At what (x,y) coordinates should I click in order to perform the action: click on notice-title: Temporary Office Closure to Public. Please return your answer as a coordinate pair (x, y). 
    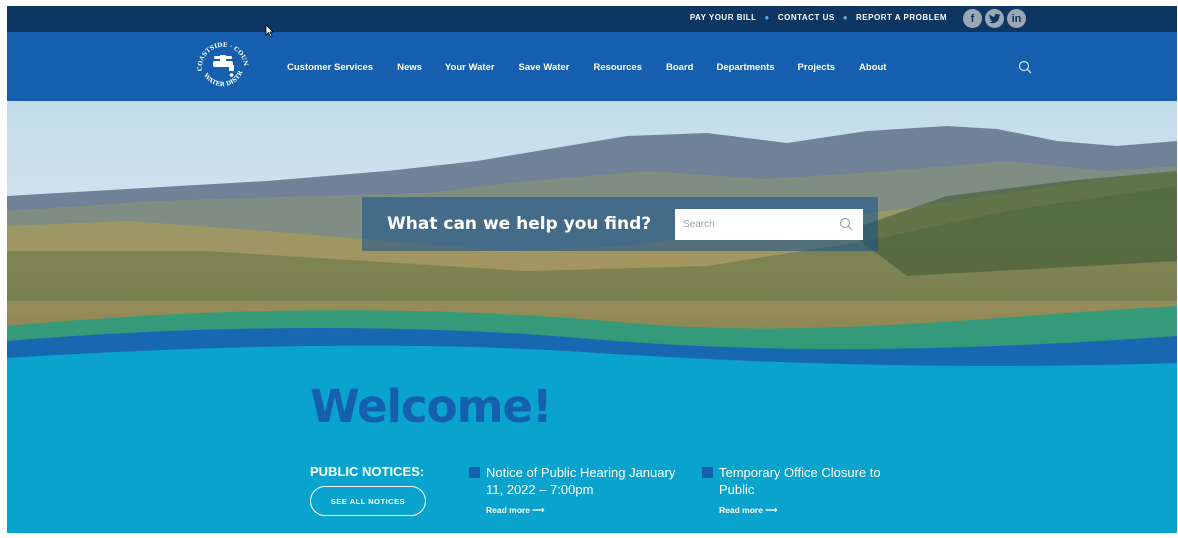
    Looking at the image, I should click on (819, 481).